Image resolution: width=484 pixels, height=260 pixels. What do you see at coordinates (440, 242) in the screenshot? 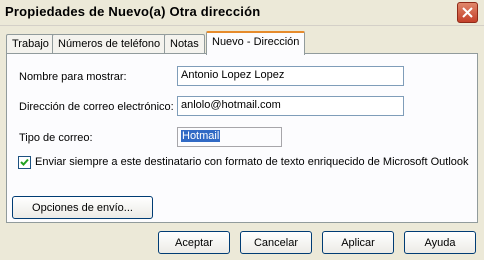
I see `help-button: Ayuda` at bounding box center [440, 242].